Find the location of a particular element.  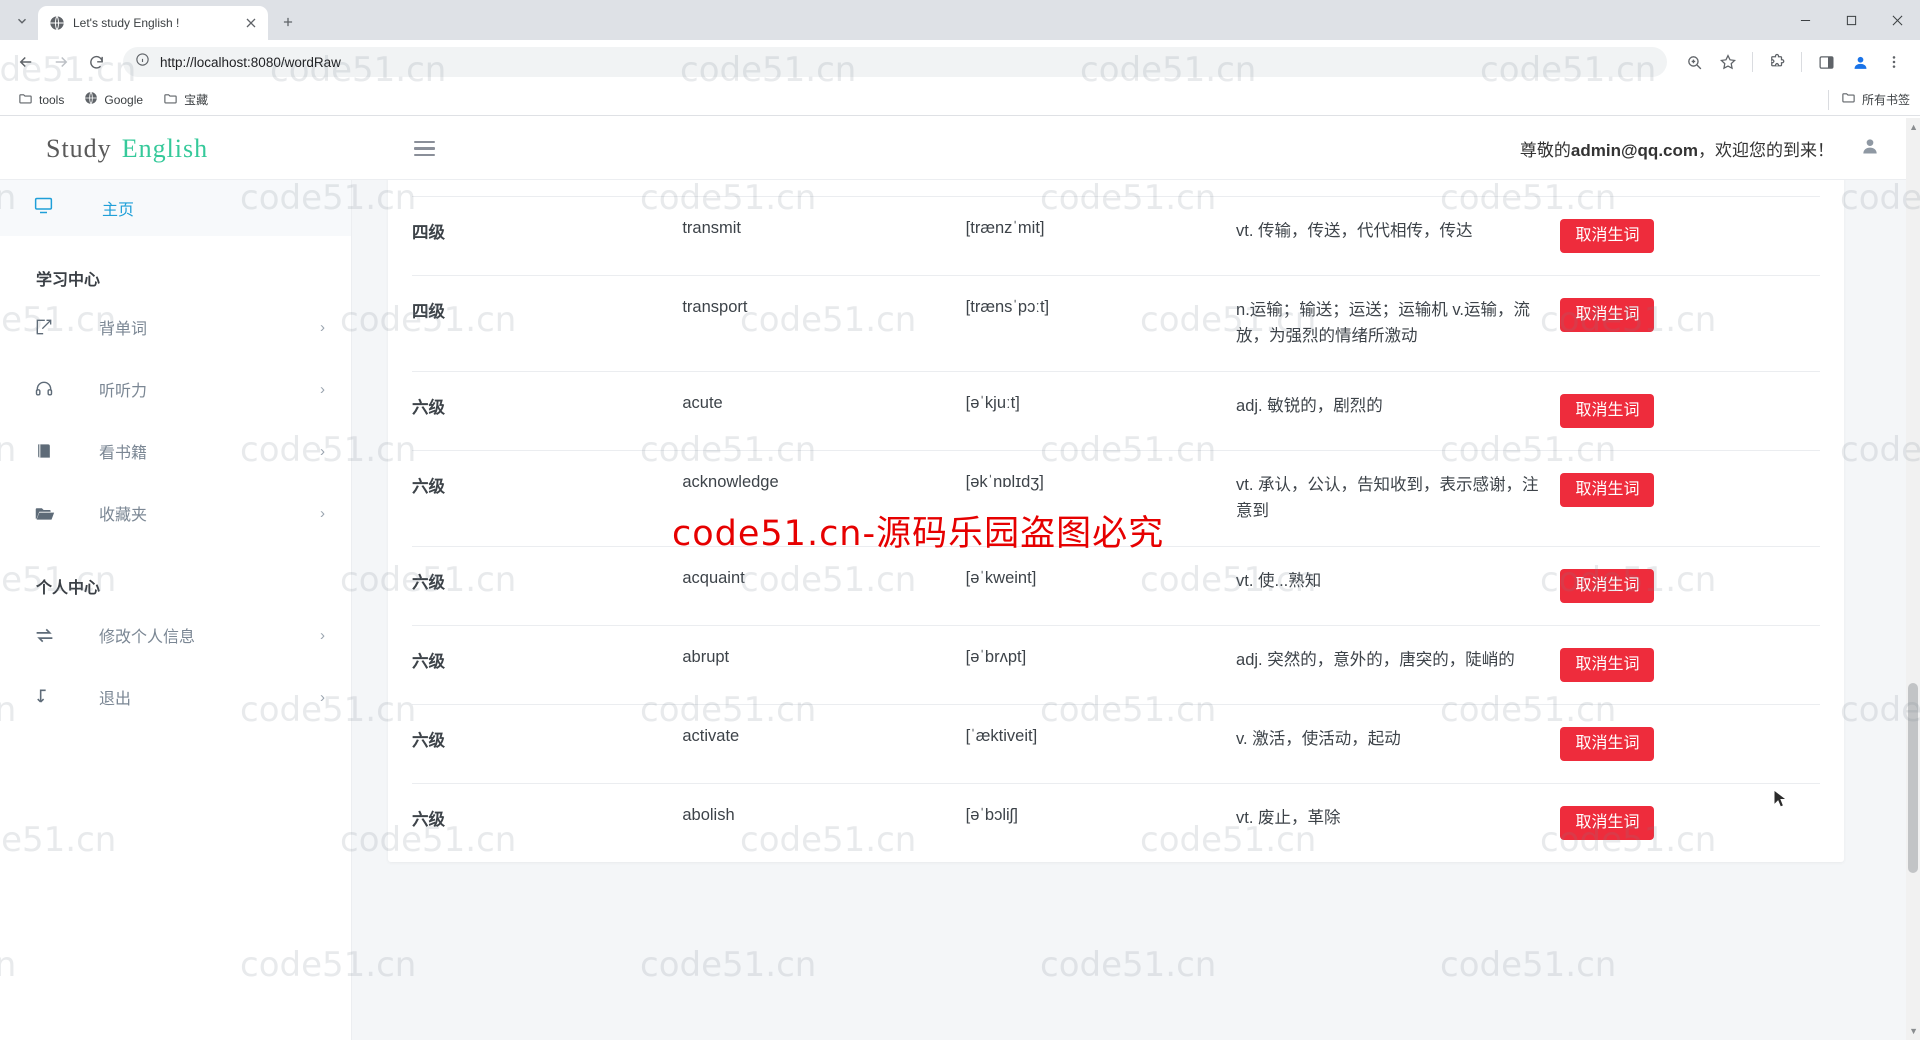

monitor-icon is located at coordinates (43, 208).